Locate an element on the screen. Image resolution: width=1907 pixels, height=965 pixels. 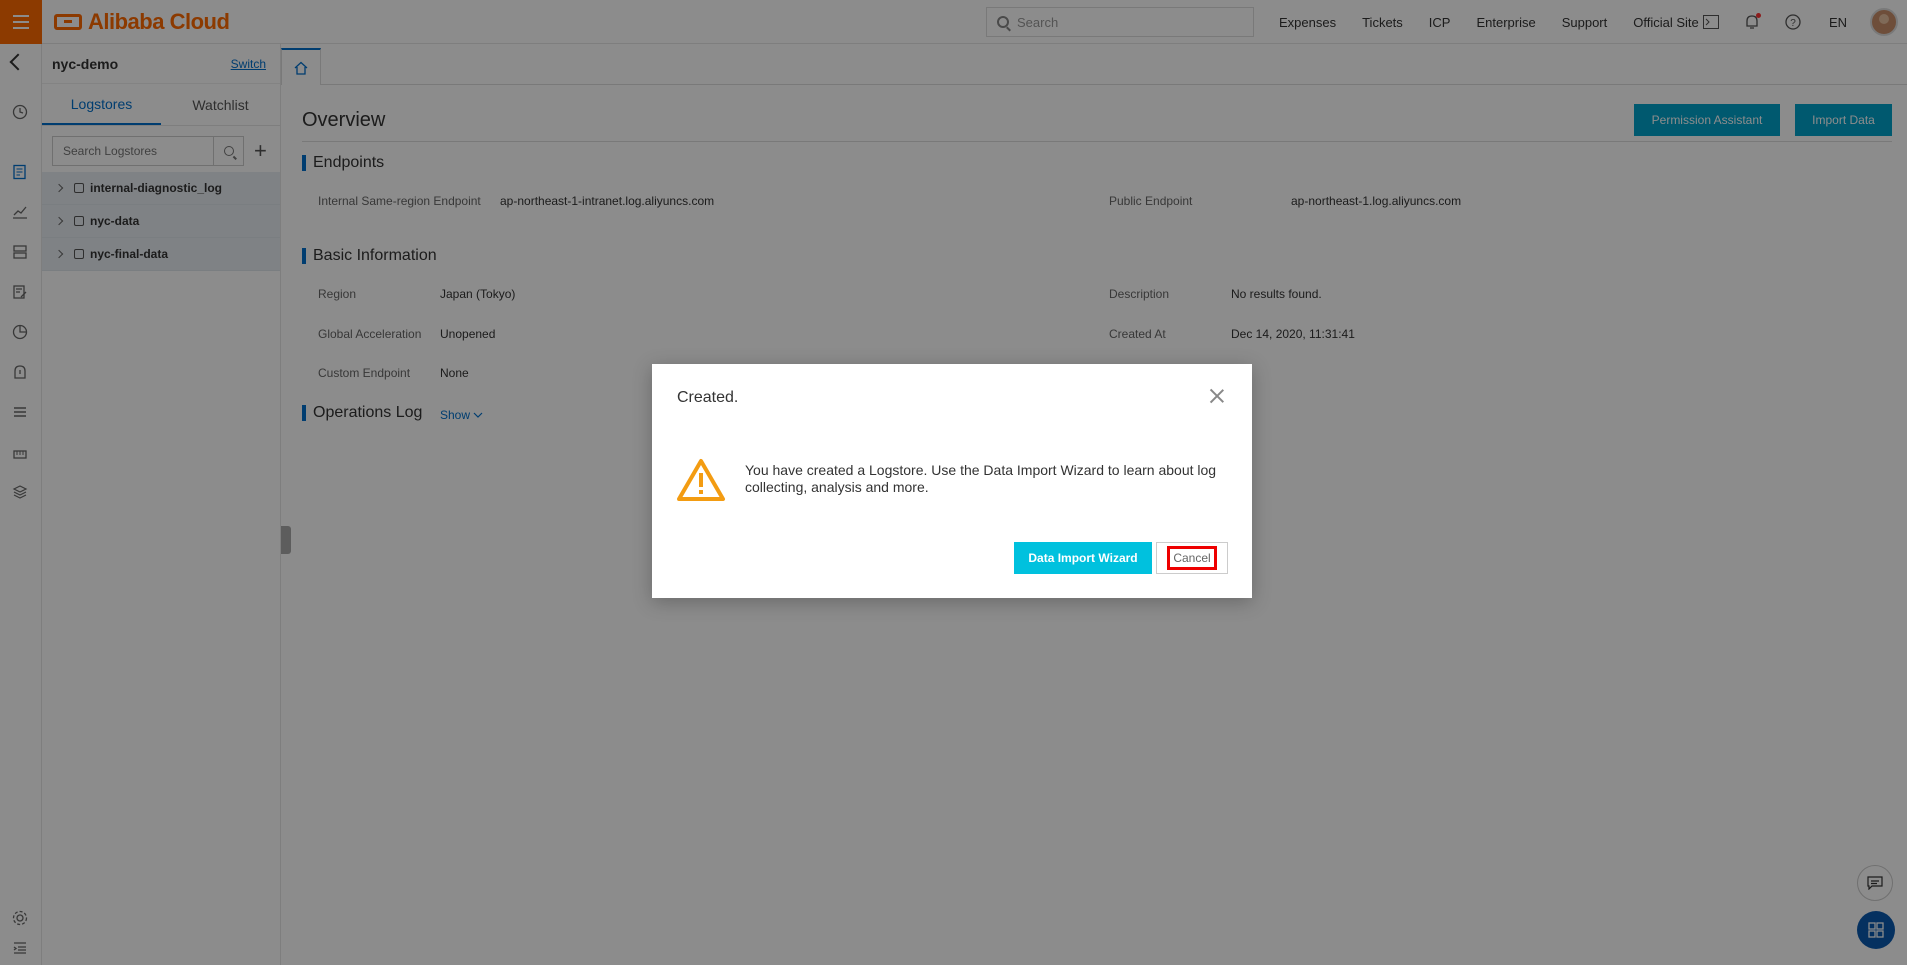
warning-icon is located at coordinates (701, 480).